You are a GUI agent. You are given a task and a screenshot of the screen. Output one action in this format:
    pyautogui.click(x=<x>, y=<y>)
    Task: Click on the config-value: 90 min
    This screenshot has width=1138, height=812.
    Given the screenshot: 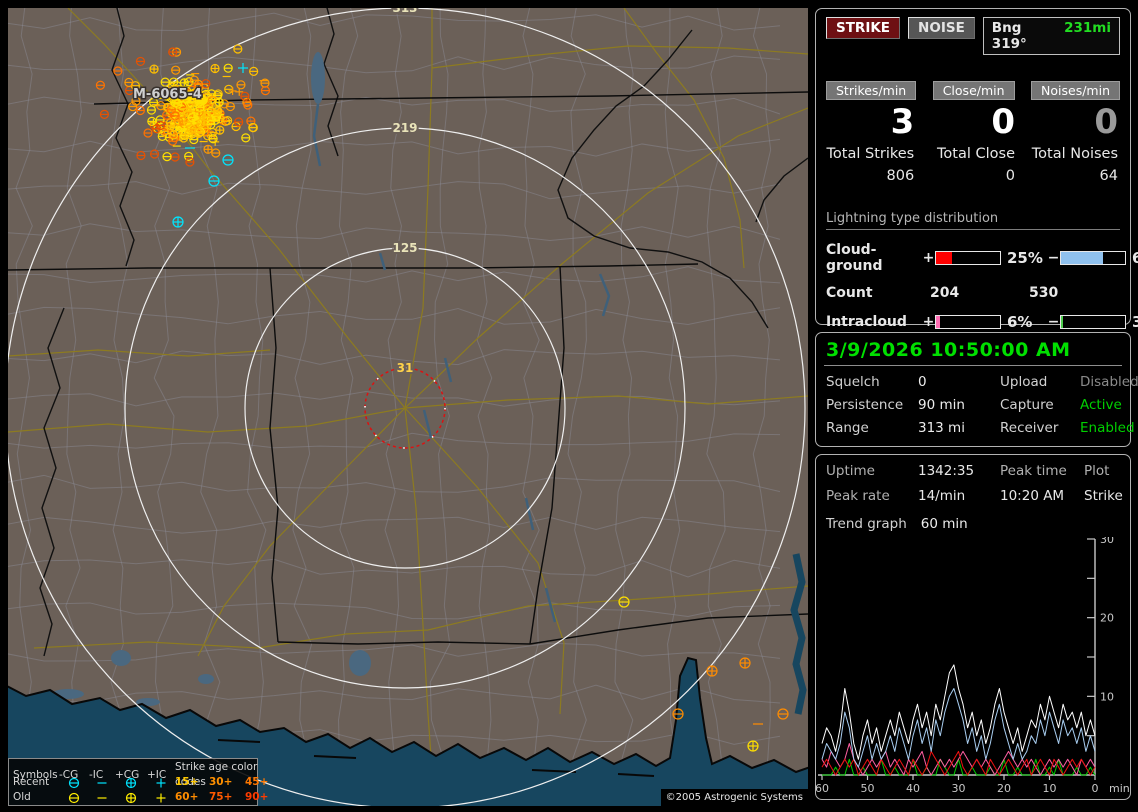 What is the action you would take?
    pyautogui.click(x=941, y=405)
    